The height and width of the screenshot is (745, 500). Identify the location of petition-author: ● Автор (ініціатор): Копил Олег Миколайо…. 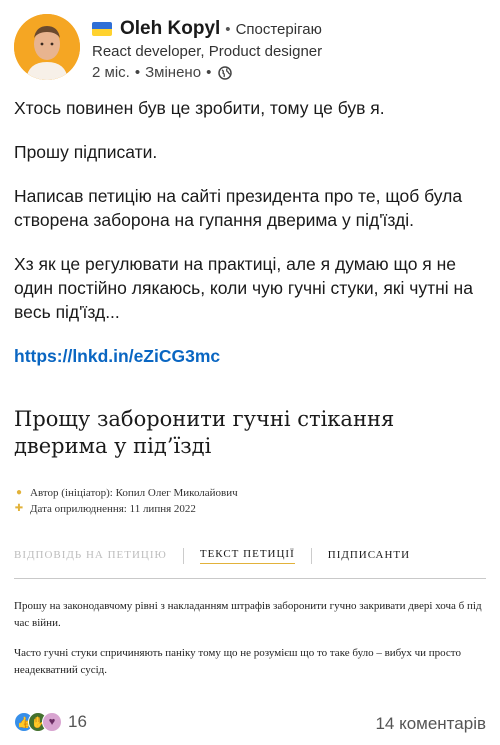
(126, 493).